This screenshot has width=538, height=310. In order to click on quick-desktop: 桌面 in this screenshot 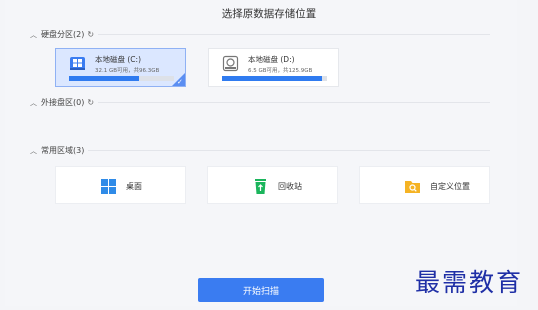, I will do `click(120, 185)`.